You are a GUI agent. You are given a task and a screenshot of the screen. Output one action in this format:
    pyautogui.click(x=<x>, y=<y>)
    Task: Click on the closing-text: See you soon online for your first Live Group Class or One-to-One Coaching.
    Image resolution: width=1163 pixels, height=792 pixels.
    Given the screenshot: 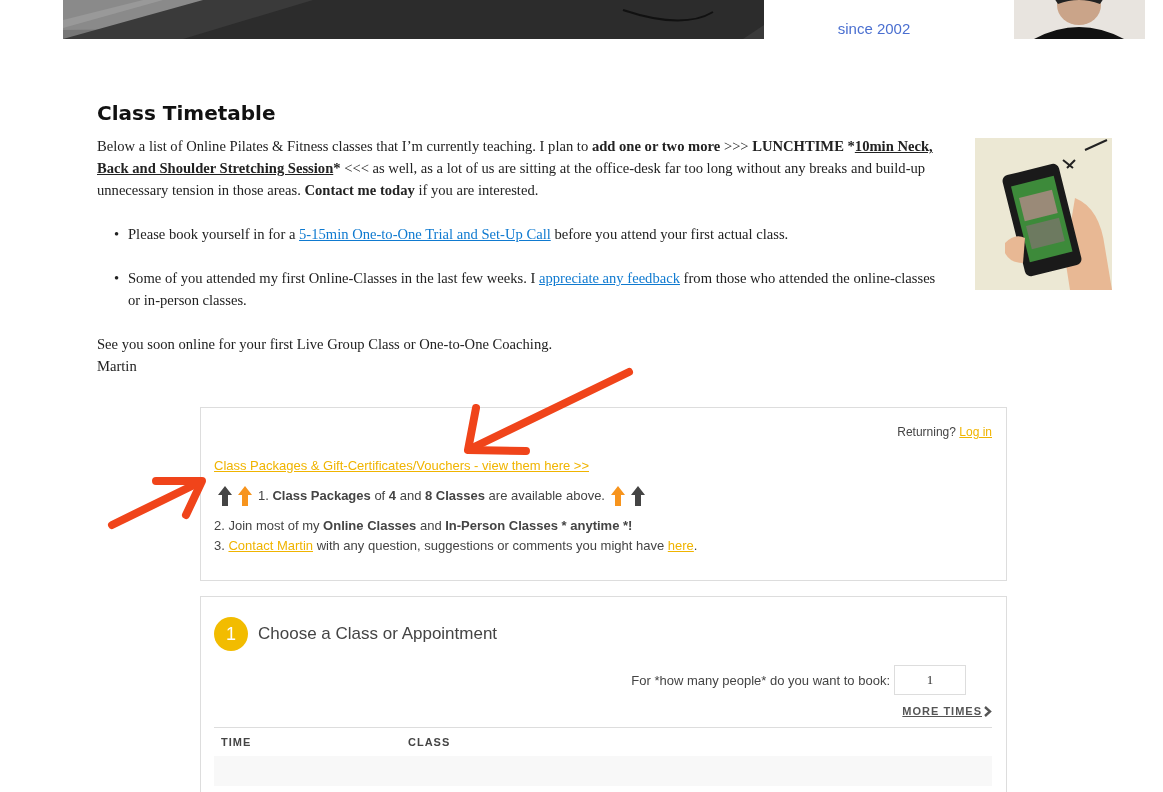 What is the action you would take?
    pyautogui.click(x=325, y=344)
    